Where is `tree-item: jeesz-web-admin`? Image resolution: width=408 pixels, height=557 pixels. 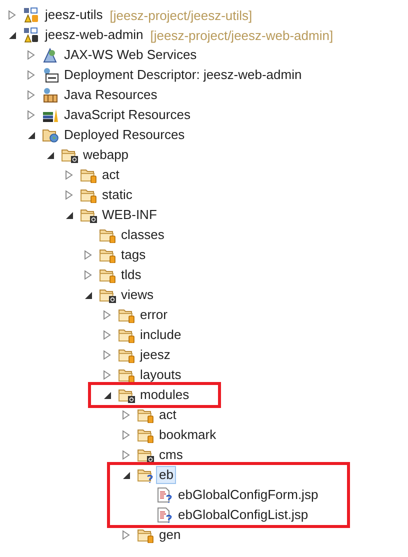 tree-item: jeesz-web-admin is located at coordinates (94, 35).